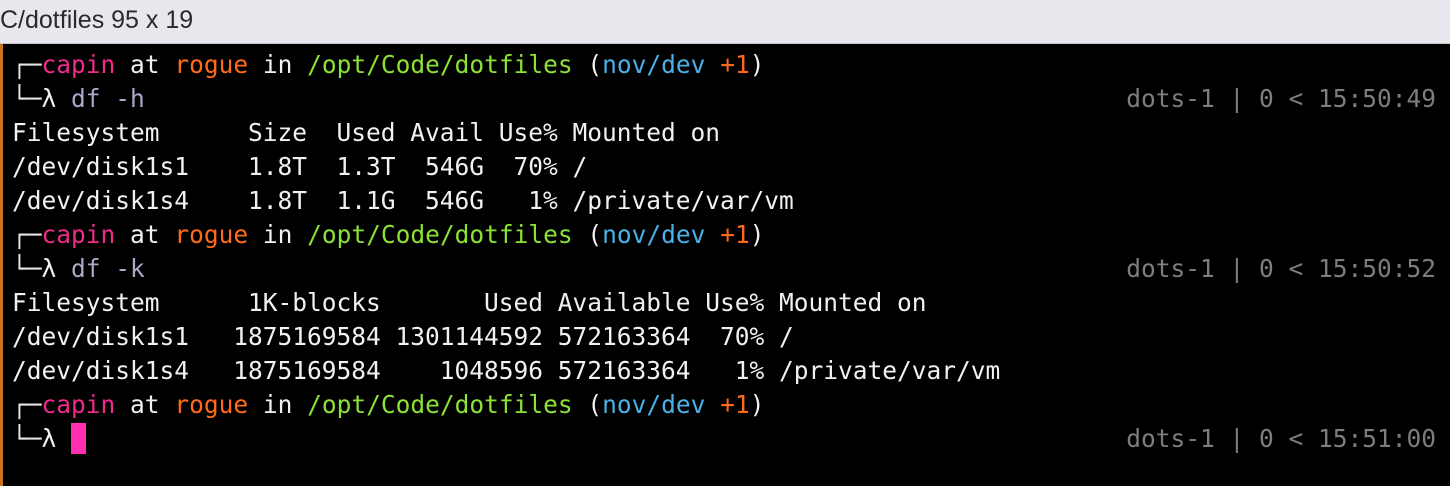 This screenshot has height=486, width=1450. I want to click on command-text: df -k, so click(108, 268).